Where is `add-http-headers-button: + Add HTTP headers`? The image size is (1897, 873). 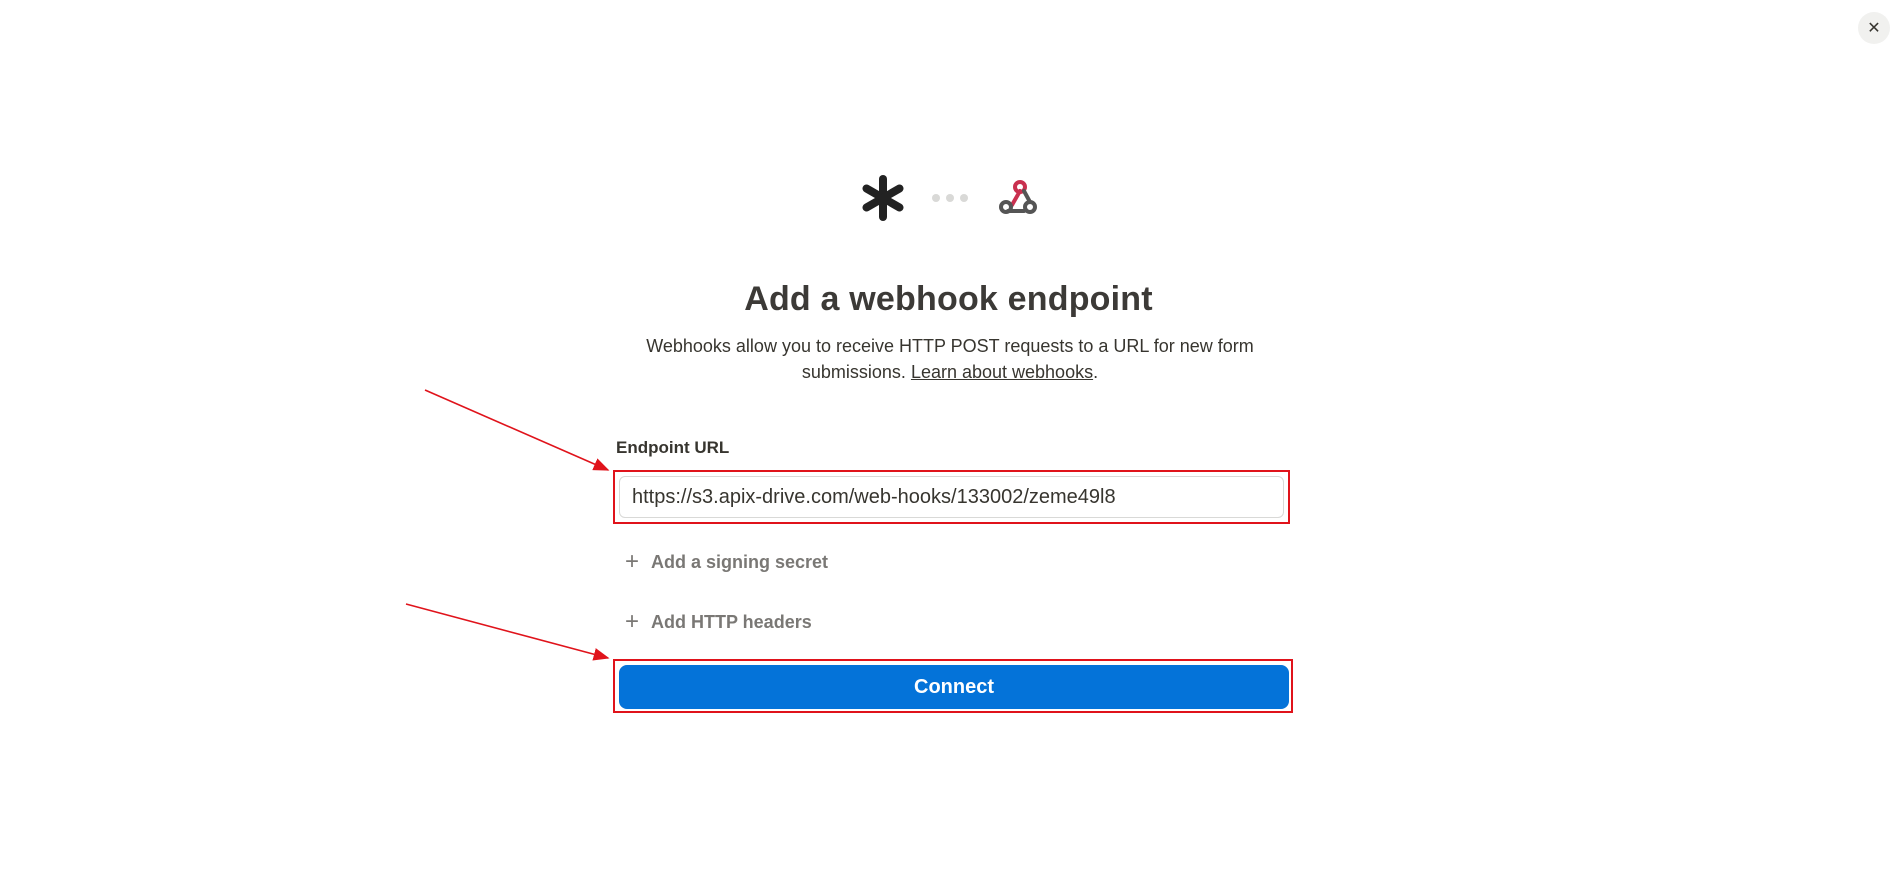 add-http-headers-button: + Add HTTP headers is located at coordinates (718, 622).